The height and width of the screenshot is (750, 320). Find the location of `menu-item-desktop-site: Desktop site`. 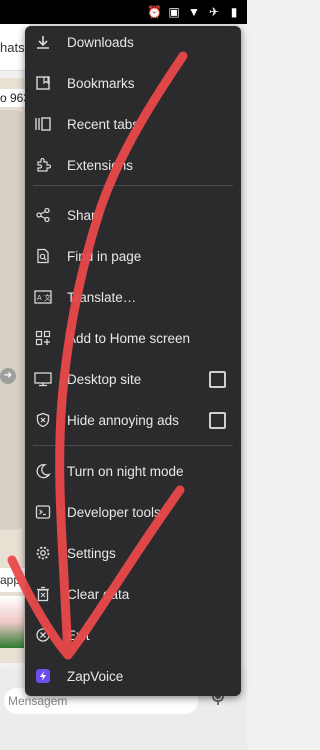

menu-item-desktop-site: Desktop site is located at coordinates (133, 379).